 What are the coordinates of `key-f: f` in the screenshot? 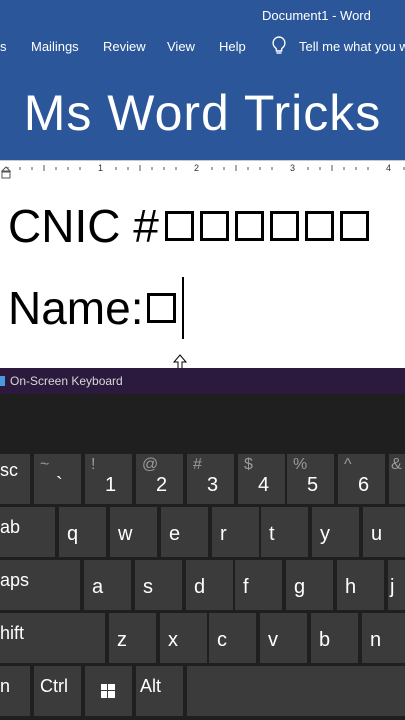 It's located at (258, 585).